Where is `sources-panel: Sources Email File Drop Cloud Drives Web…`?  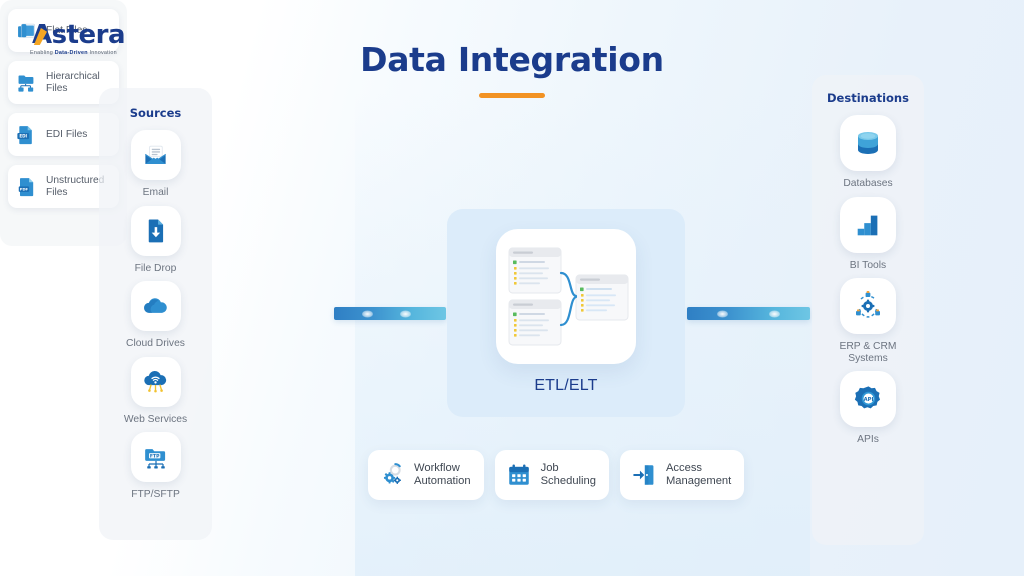 sources-panel: Sources Email File Drop Cloud Drives Web… is located at coordinates (155, 314).